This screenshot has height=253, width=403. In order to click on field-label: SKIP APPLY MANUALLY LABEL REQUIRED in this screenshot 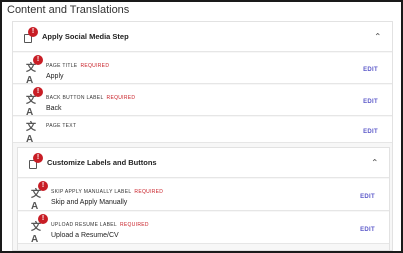, I will do `click(107, 192)`.